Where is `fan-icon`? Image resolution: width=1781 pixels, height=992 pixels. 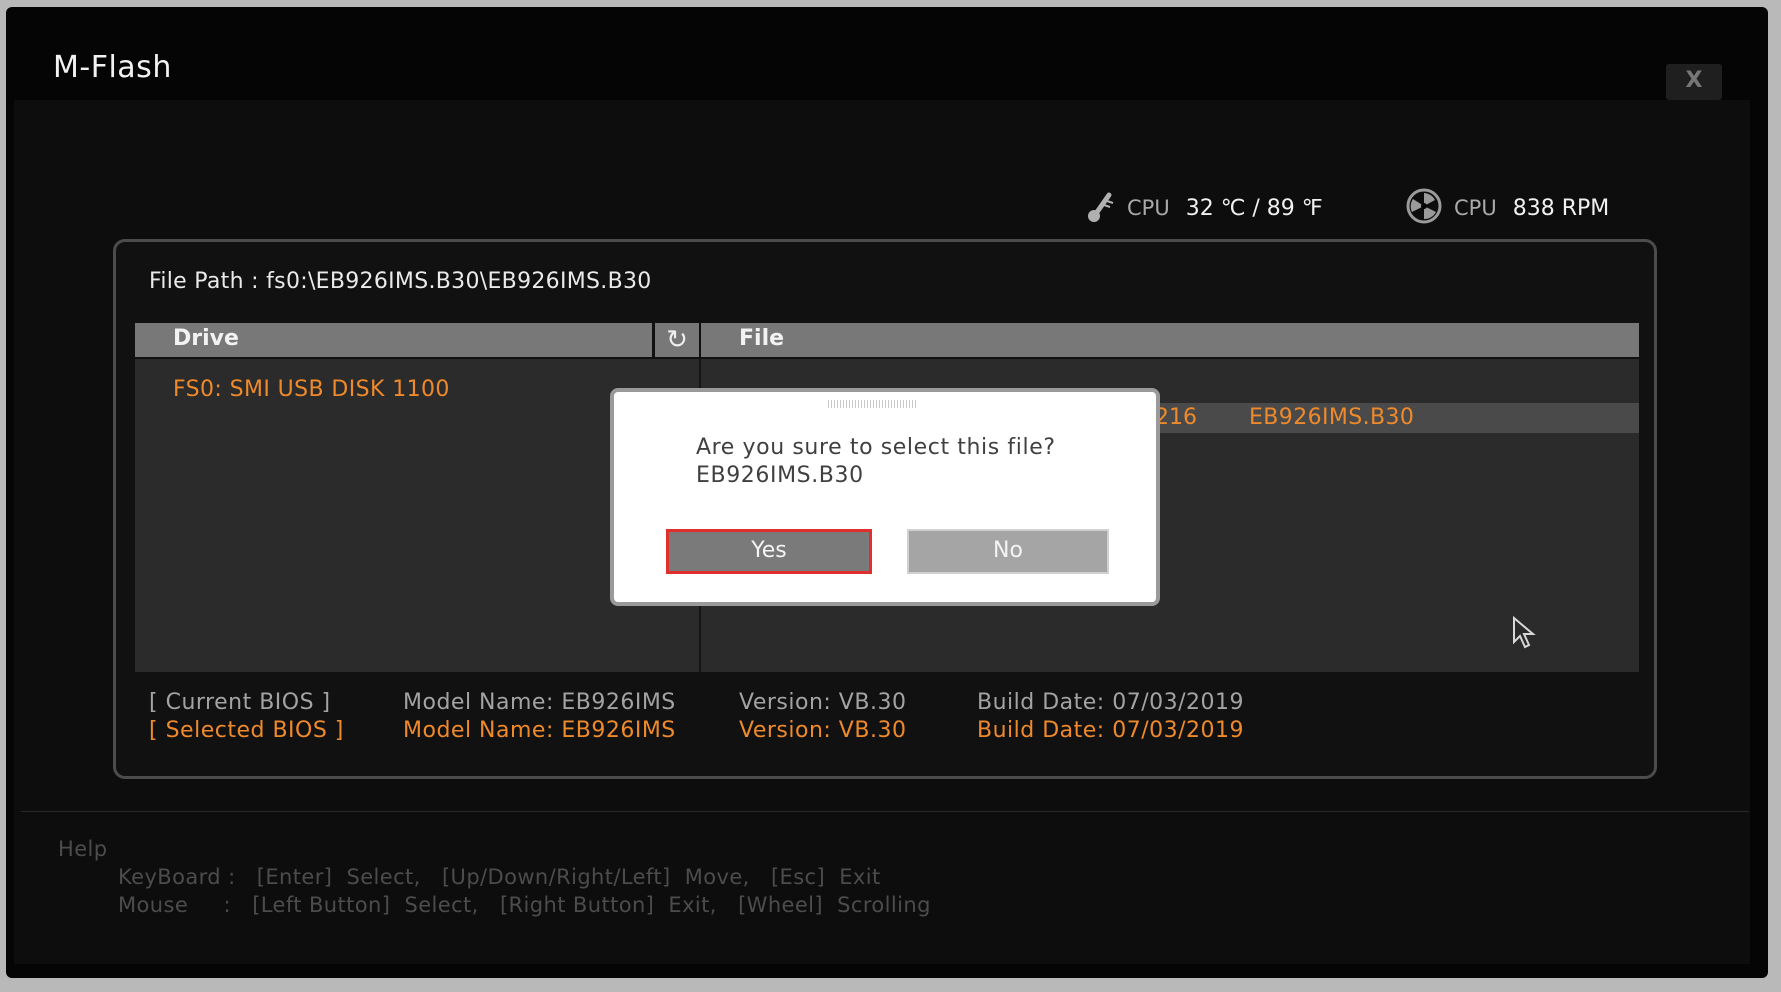
fan-icon is located at coordinates (1424, 208).